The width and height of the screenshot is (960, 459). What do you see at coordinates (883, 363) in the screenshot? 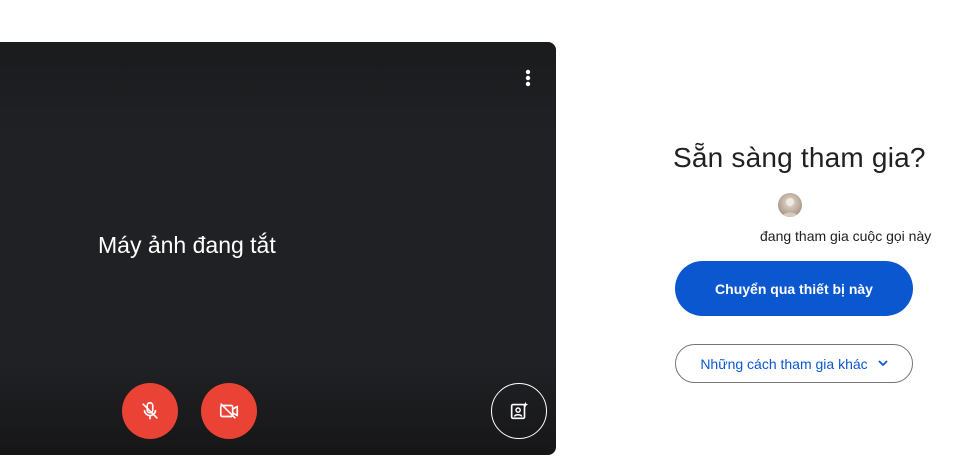
I see `chevron-down-icon` at bounding box center [883, 363].